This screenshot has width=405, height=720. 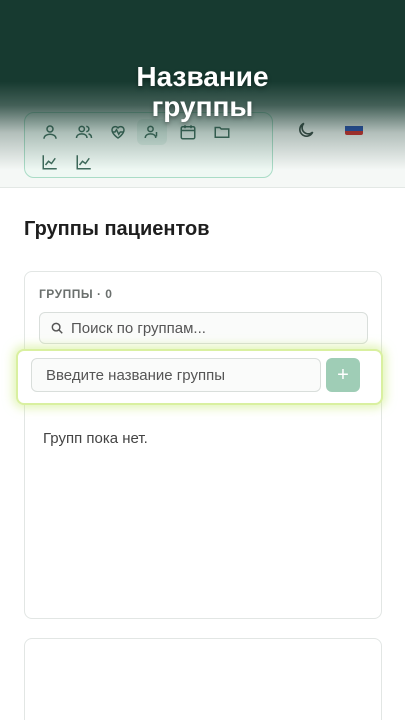 What do you see at coordinates (76, 294) in the screenshot?
I see `groups-count-header: ГРУППЫ · 0` at bounding box center [76, 294].